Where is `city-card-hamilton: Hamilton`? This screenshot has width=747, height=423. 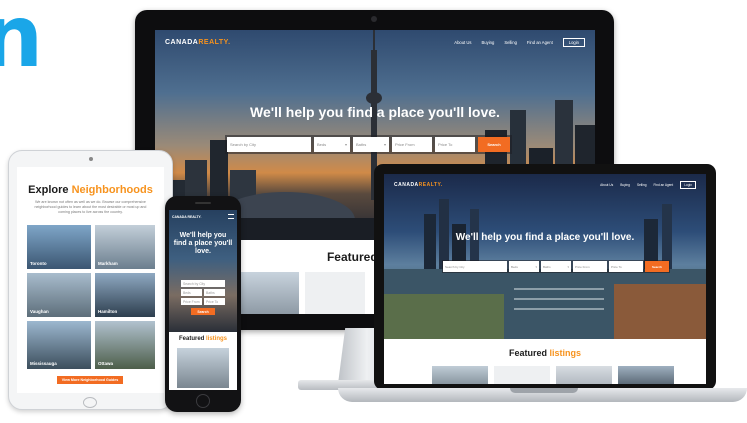
city-card-hamilton: Hamilton is located at coordinates (125, 295).